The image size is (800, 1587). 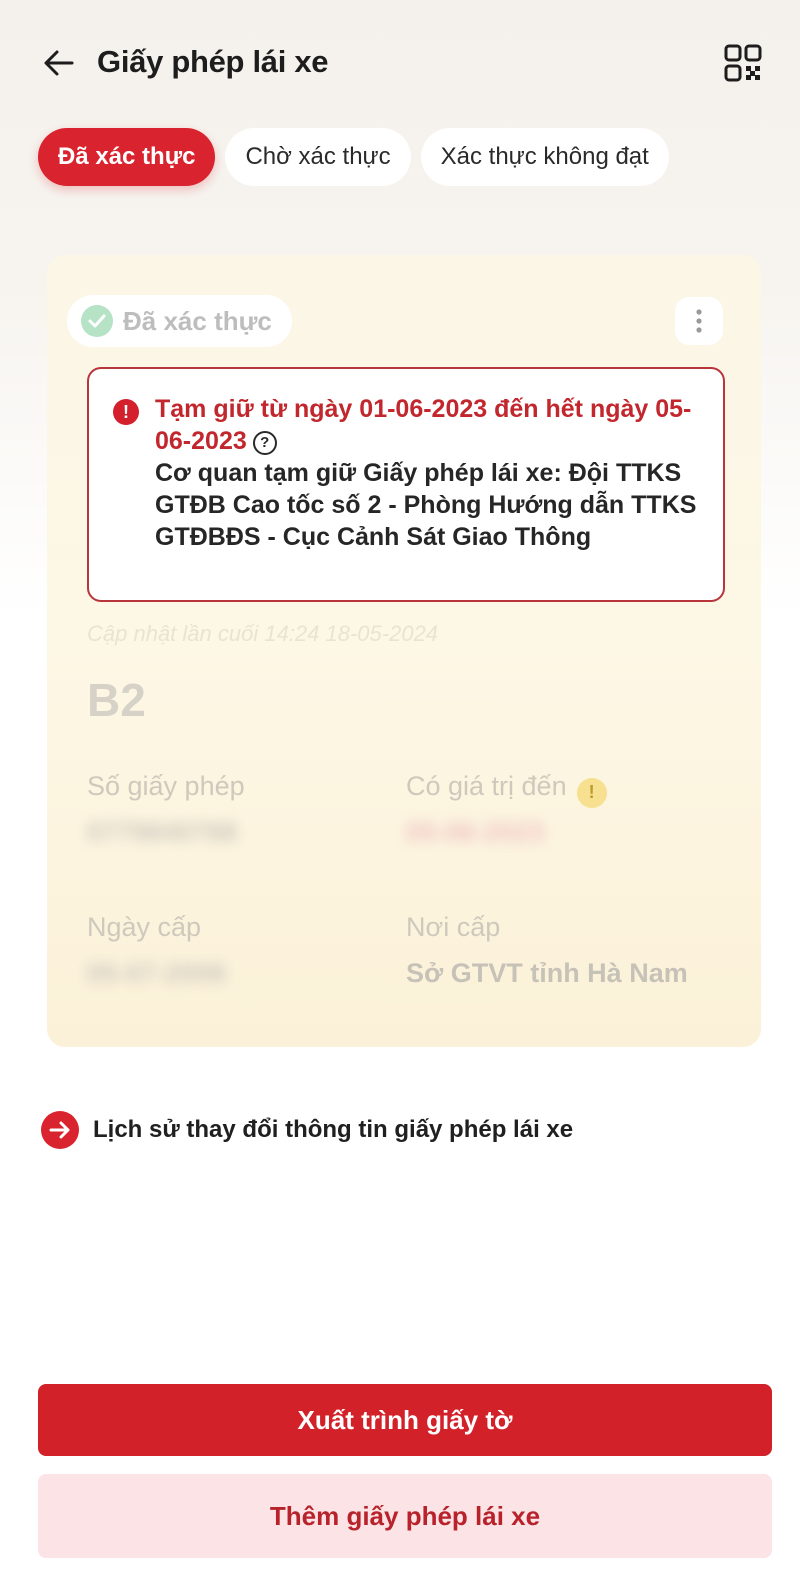 I want to click on status-badge-label: Đã xác thực, so click(x=197, y=320).